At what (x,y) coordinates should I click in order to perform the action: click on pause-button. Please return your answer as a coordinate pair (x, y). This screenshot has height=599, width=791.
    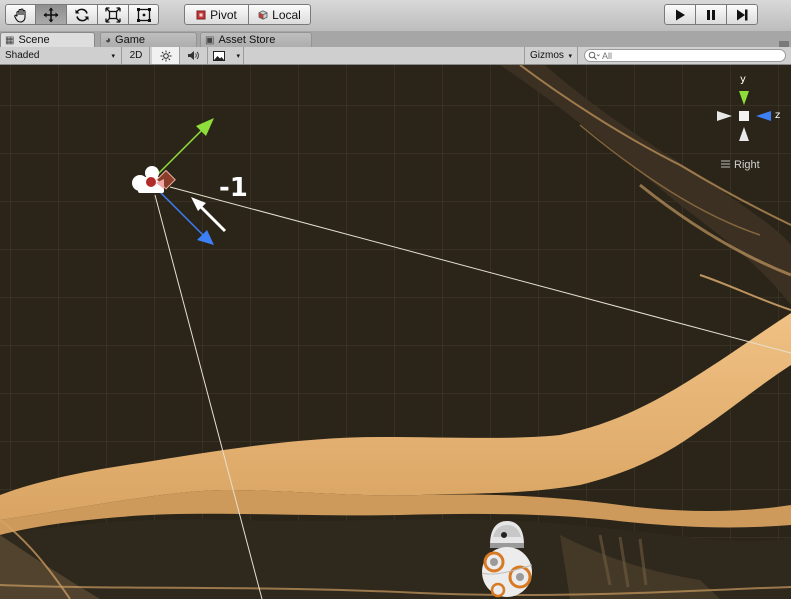
    Looking at the image, I should click on (711, 14).